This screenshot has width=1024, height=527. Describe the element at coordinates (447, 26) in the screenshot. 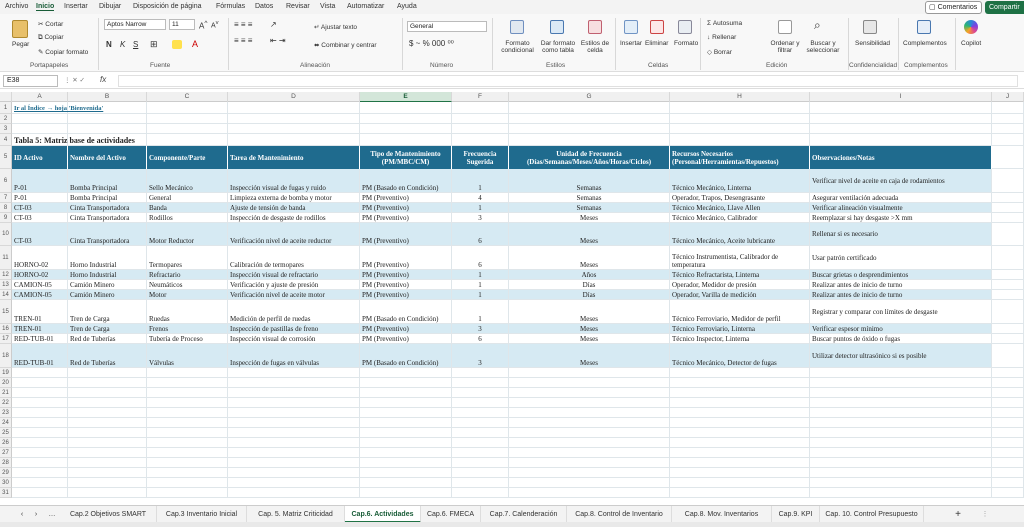

I see `number-format-select: General` at that location.